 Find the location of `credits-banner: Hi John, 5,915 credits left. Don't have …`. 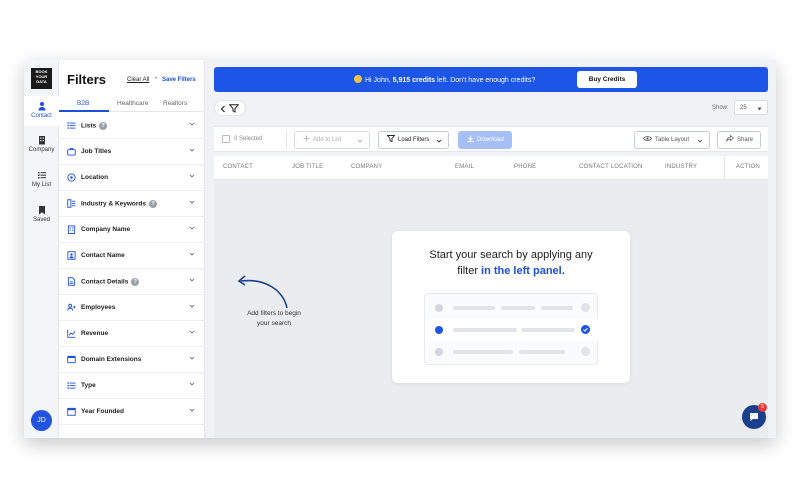

credits-banner: Hi John, 5,915 credits left. Don't have … is located at coordinates (491, 79).